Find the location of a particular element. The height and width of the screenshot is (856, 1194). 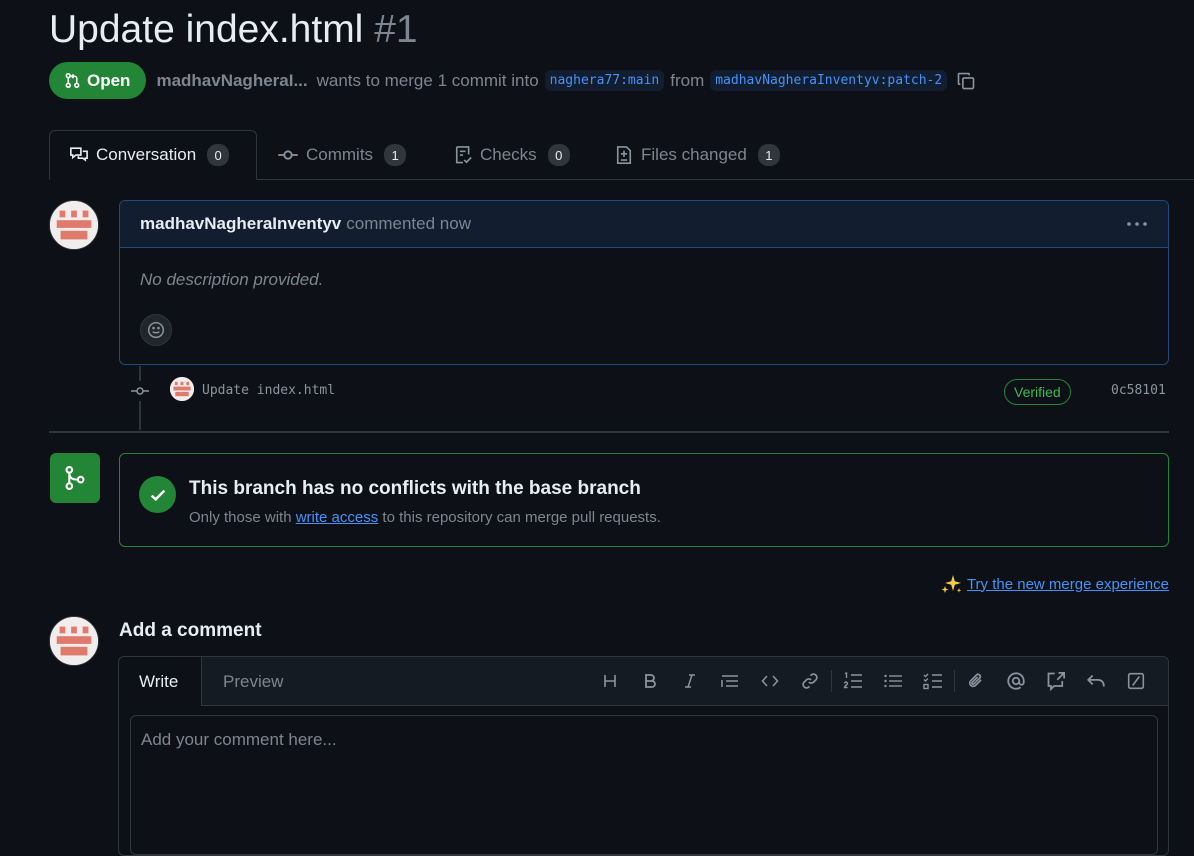

task-list-icon is located at coordinates (933, 681).